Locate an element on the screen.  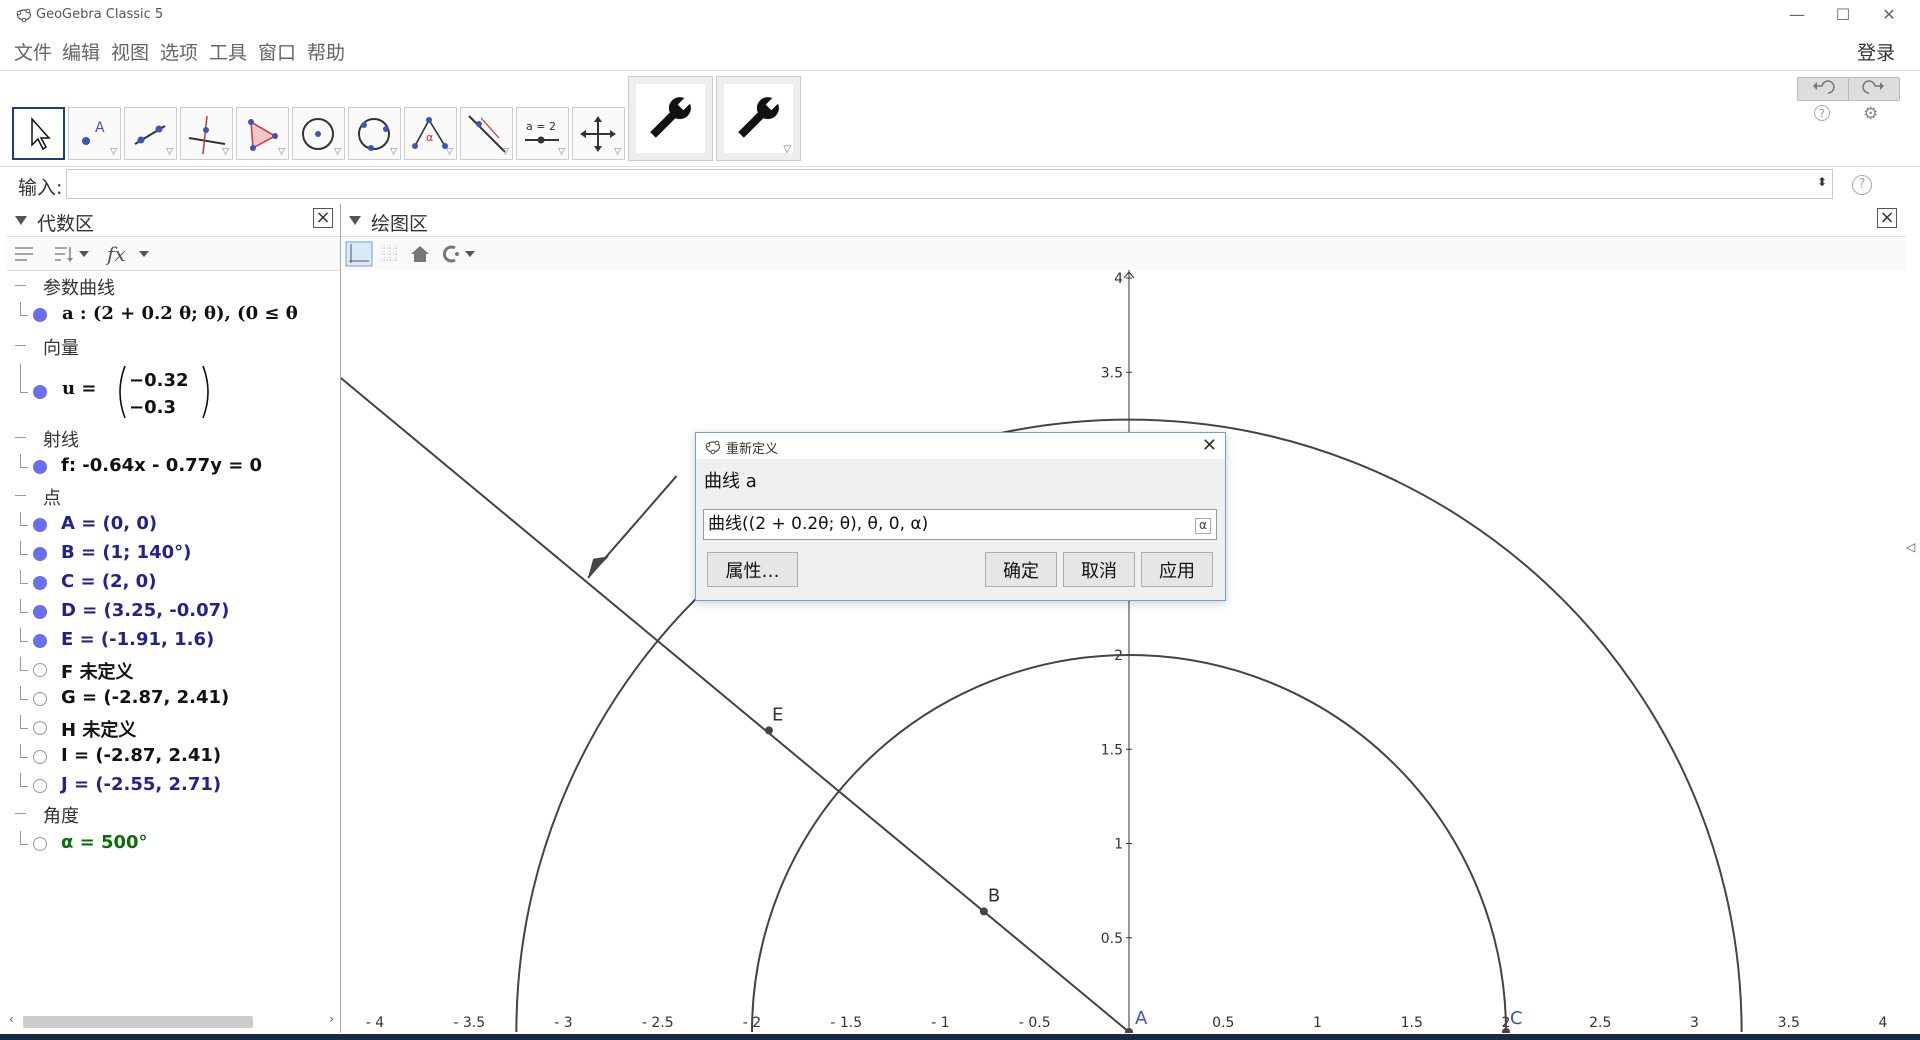
alpha-symbols-button: α is located at coordinates (1203, 526).